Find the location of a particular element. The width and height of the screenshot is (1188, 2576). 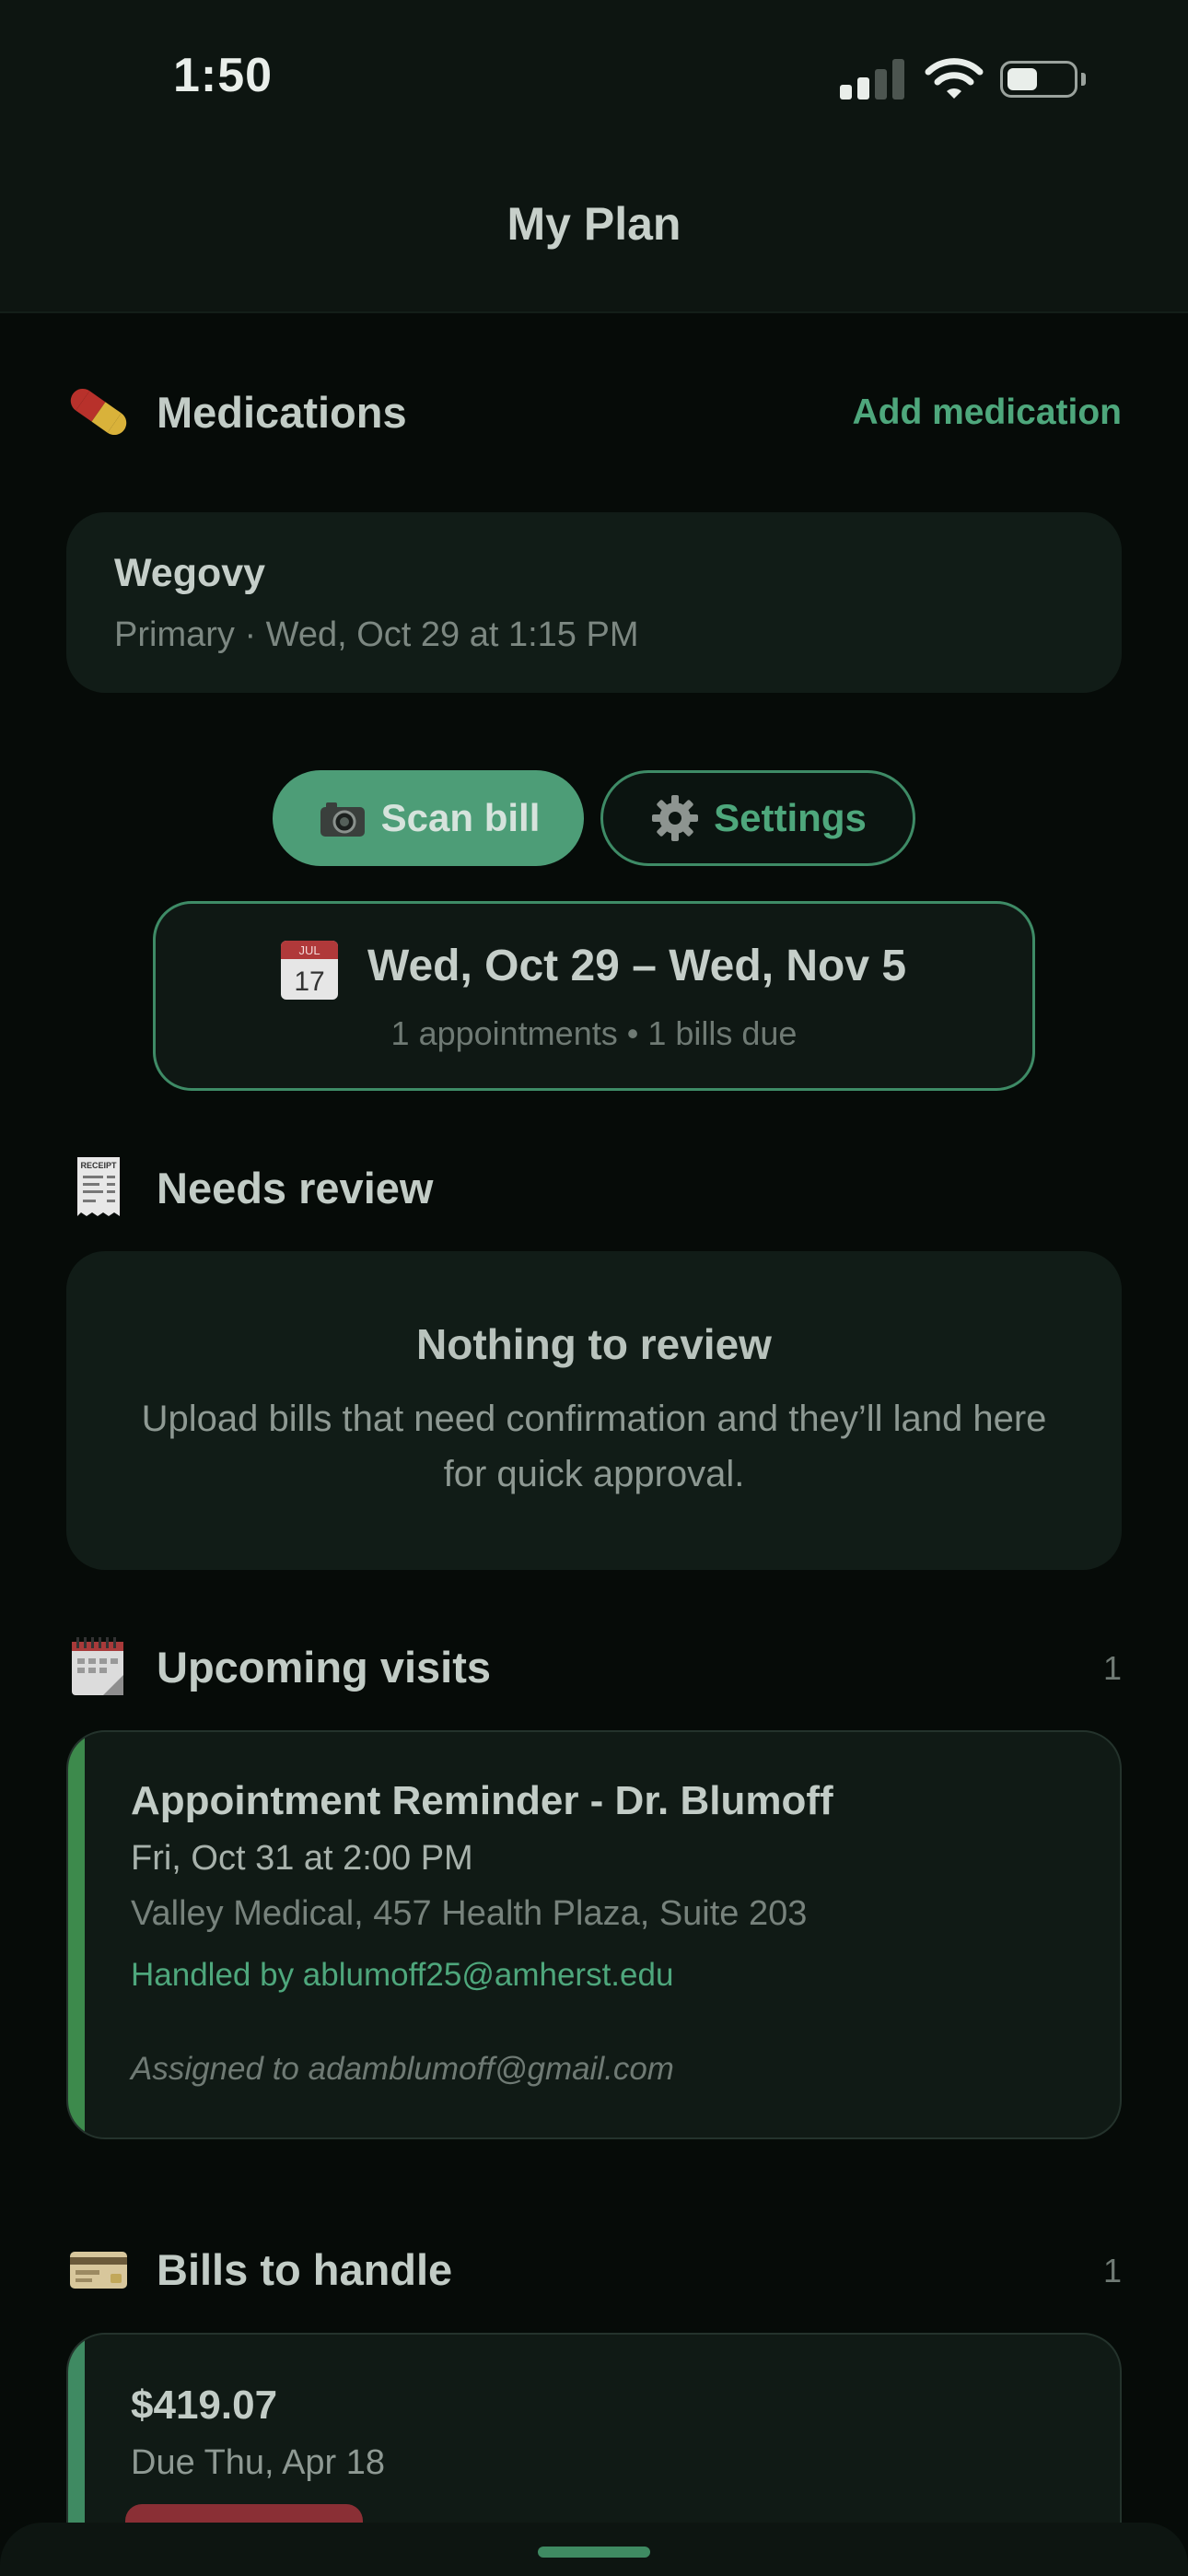

medication-detail: Primary · Wed, Oct 29 at 1:15 PM is located at coordinates (376, 634).